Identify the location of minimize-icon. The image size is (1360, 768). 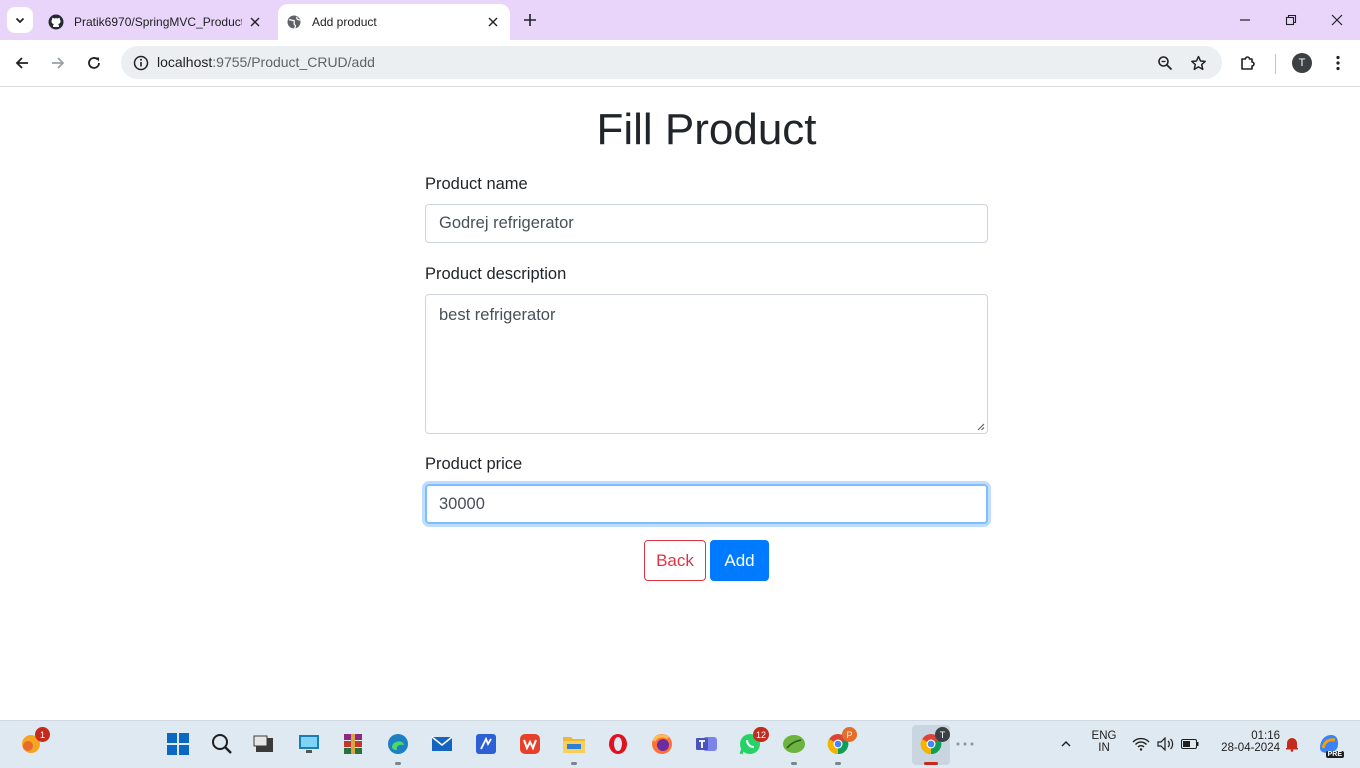
(1245, 20).